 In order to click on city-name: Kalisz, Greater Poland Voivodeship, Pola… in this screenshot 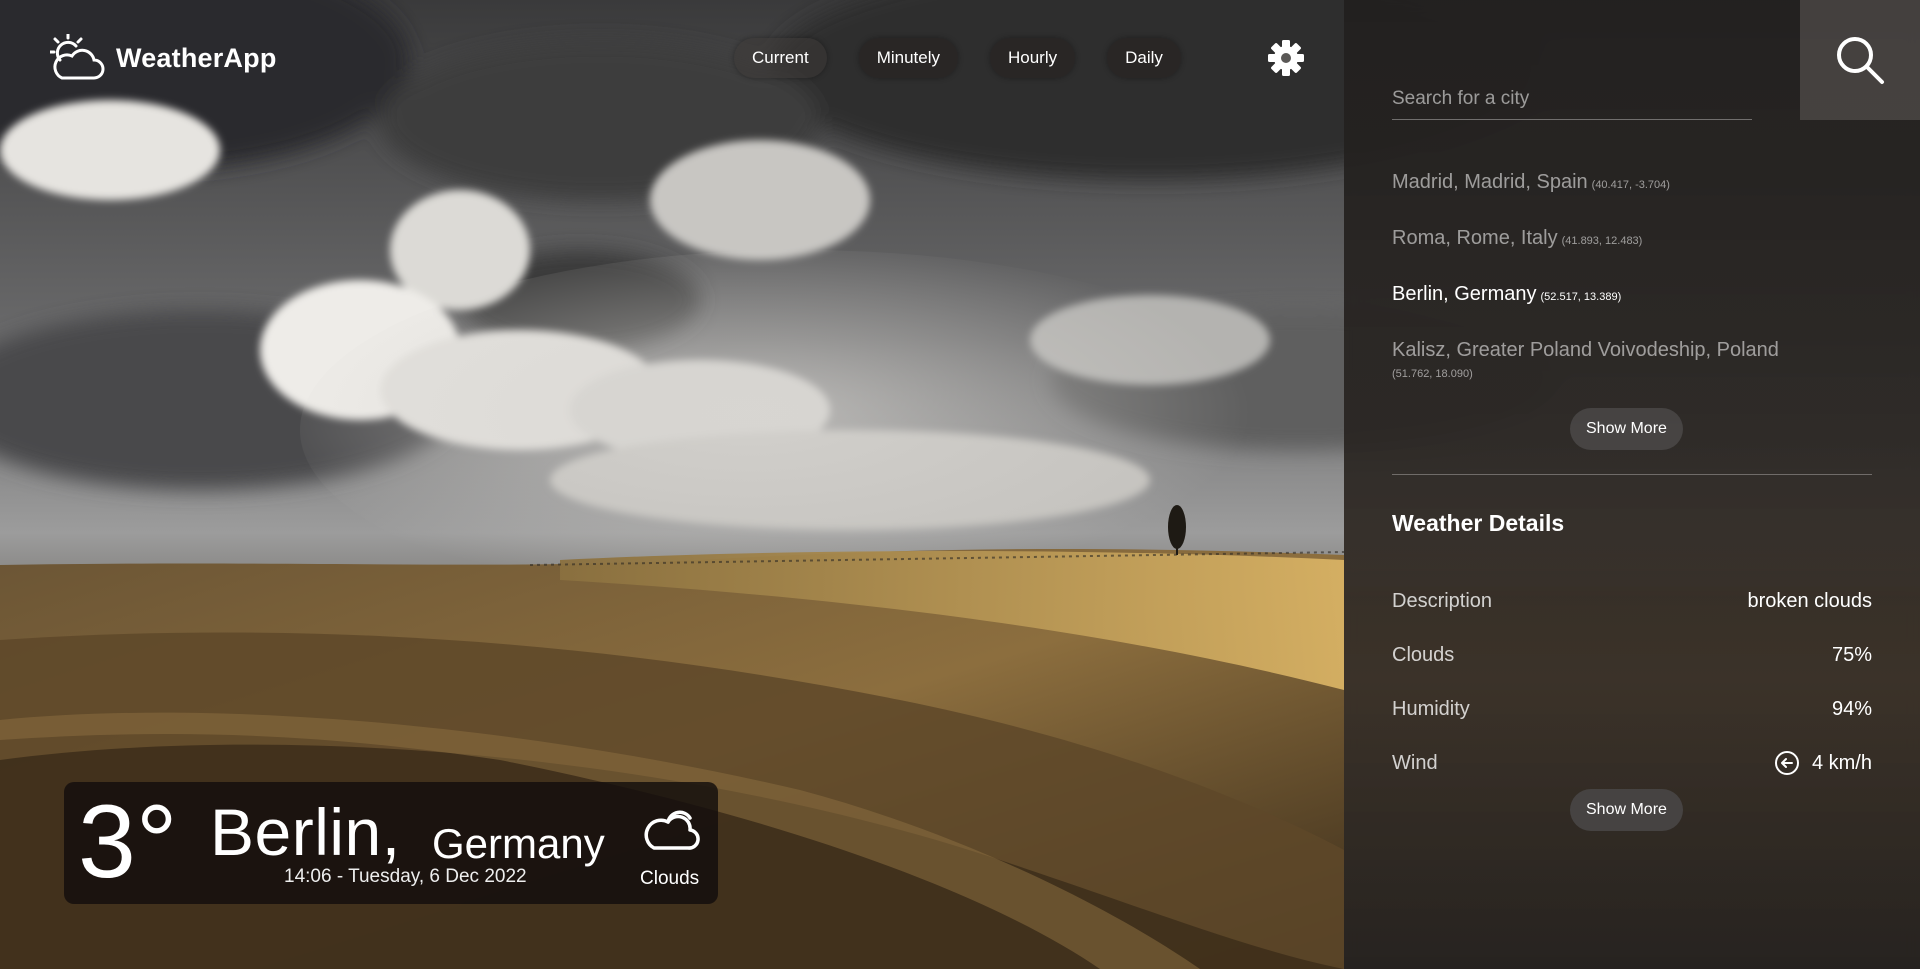, I will do `click(1585, 350)`.